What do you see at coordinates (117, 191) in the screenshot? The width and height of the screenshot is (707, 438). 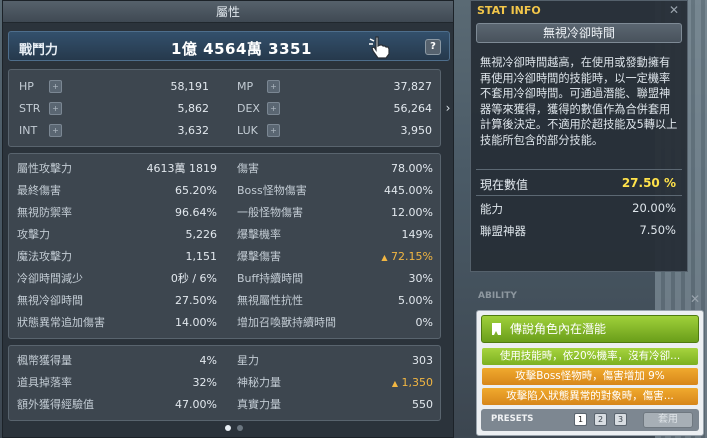 I see `stat-row: 最終傷害 65.20%` at bounding box center [117, 191].